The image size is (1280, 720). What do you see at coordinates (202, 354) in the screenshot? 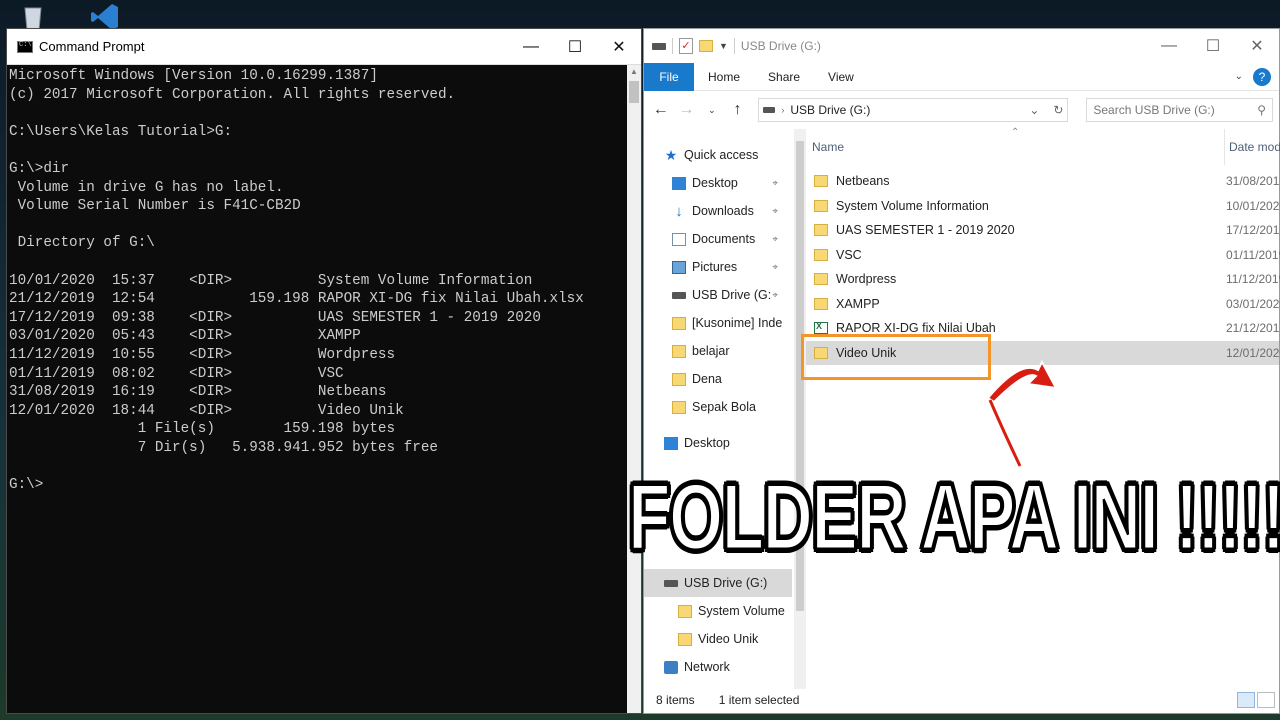
I see `console-line: 11/12/2019 10:55 <DIR> Wordpress` at bounding box center [202, 354].